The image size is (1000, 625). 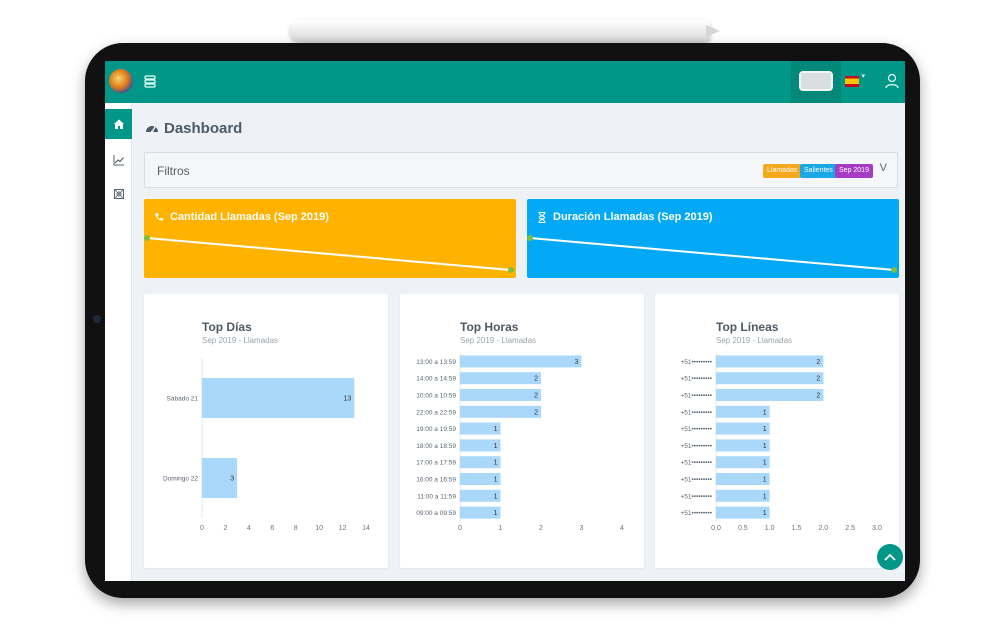 What do you see at coordinates (97, 319) in the screenshot?
I see `tablet-camera` at bounding box center [97, 319].